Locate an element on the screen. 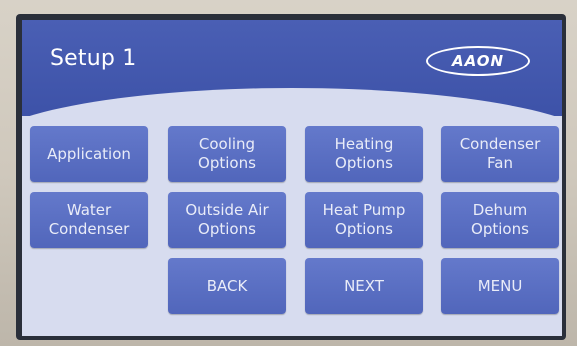 This screenshot has width=577, height=346. menu-button: MENU is located at coordinates (500, 286).